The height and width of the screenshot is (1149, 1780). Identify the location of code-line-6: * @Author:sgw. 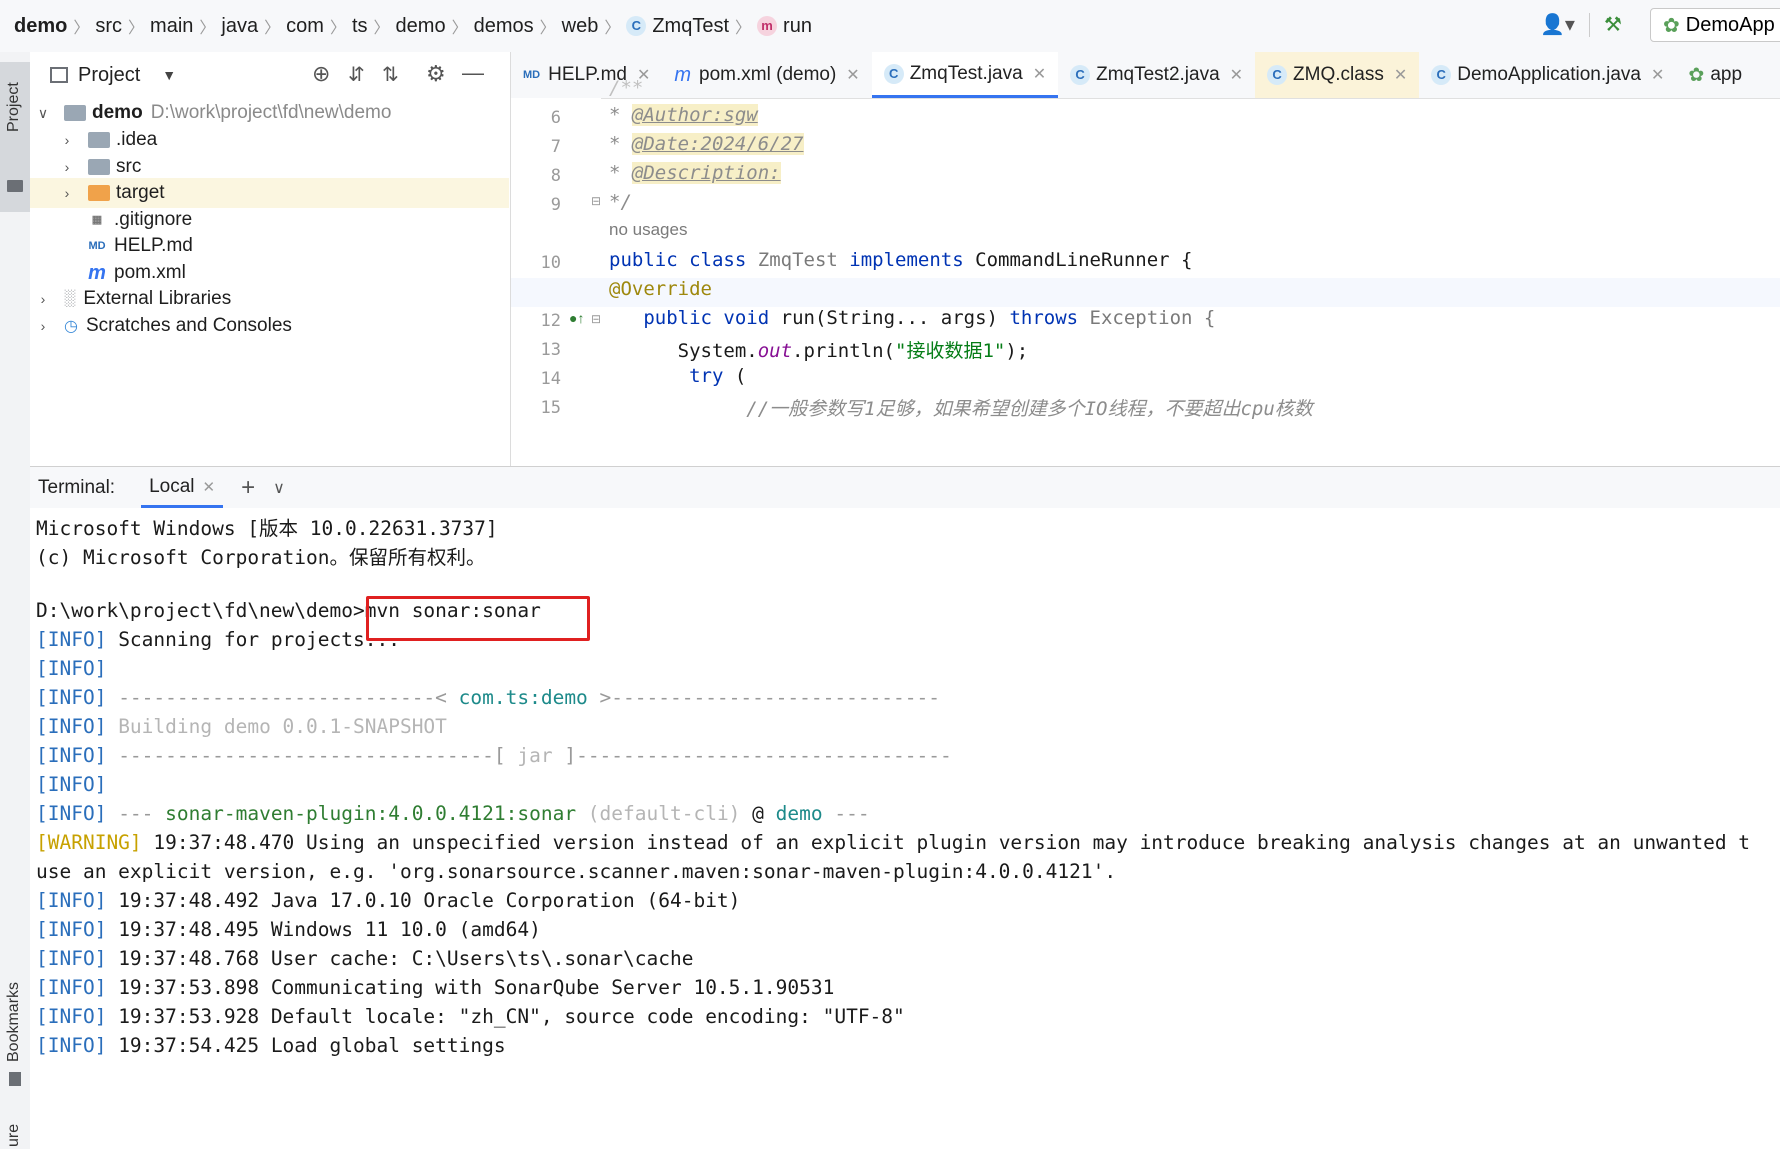
(683, 115).